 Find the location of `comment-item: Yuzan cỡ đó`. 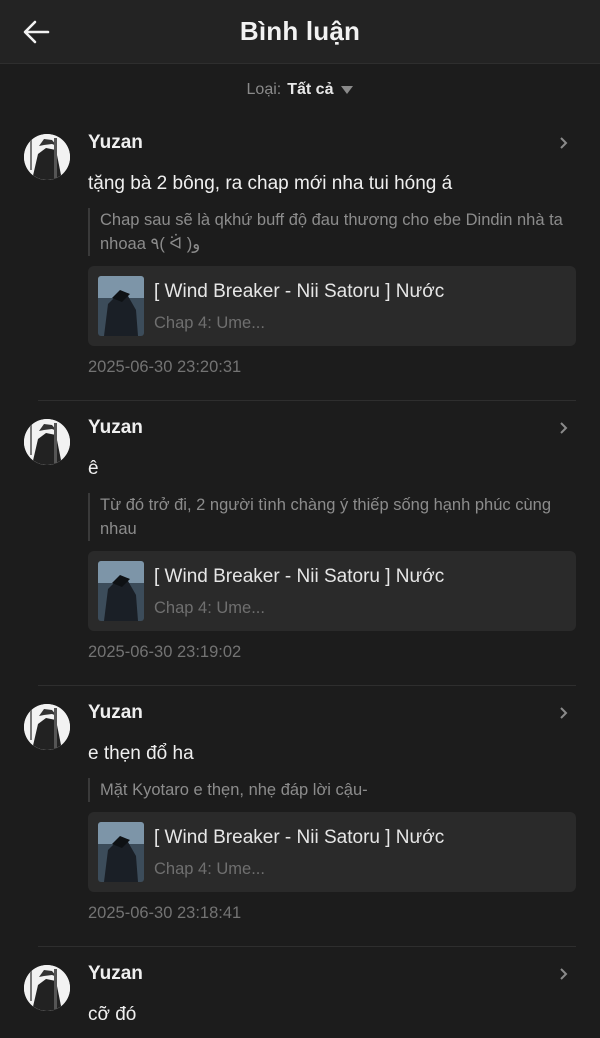

comment-item: Yuzan cỡ đó is located at coordinates (300, 987).